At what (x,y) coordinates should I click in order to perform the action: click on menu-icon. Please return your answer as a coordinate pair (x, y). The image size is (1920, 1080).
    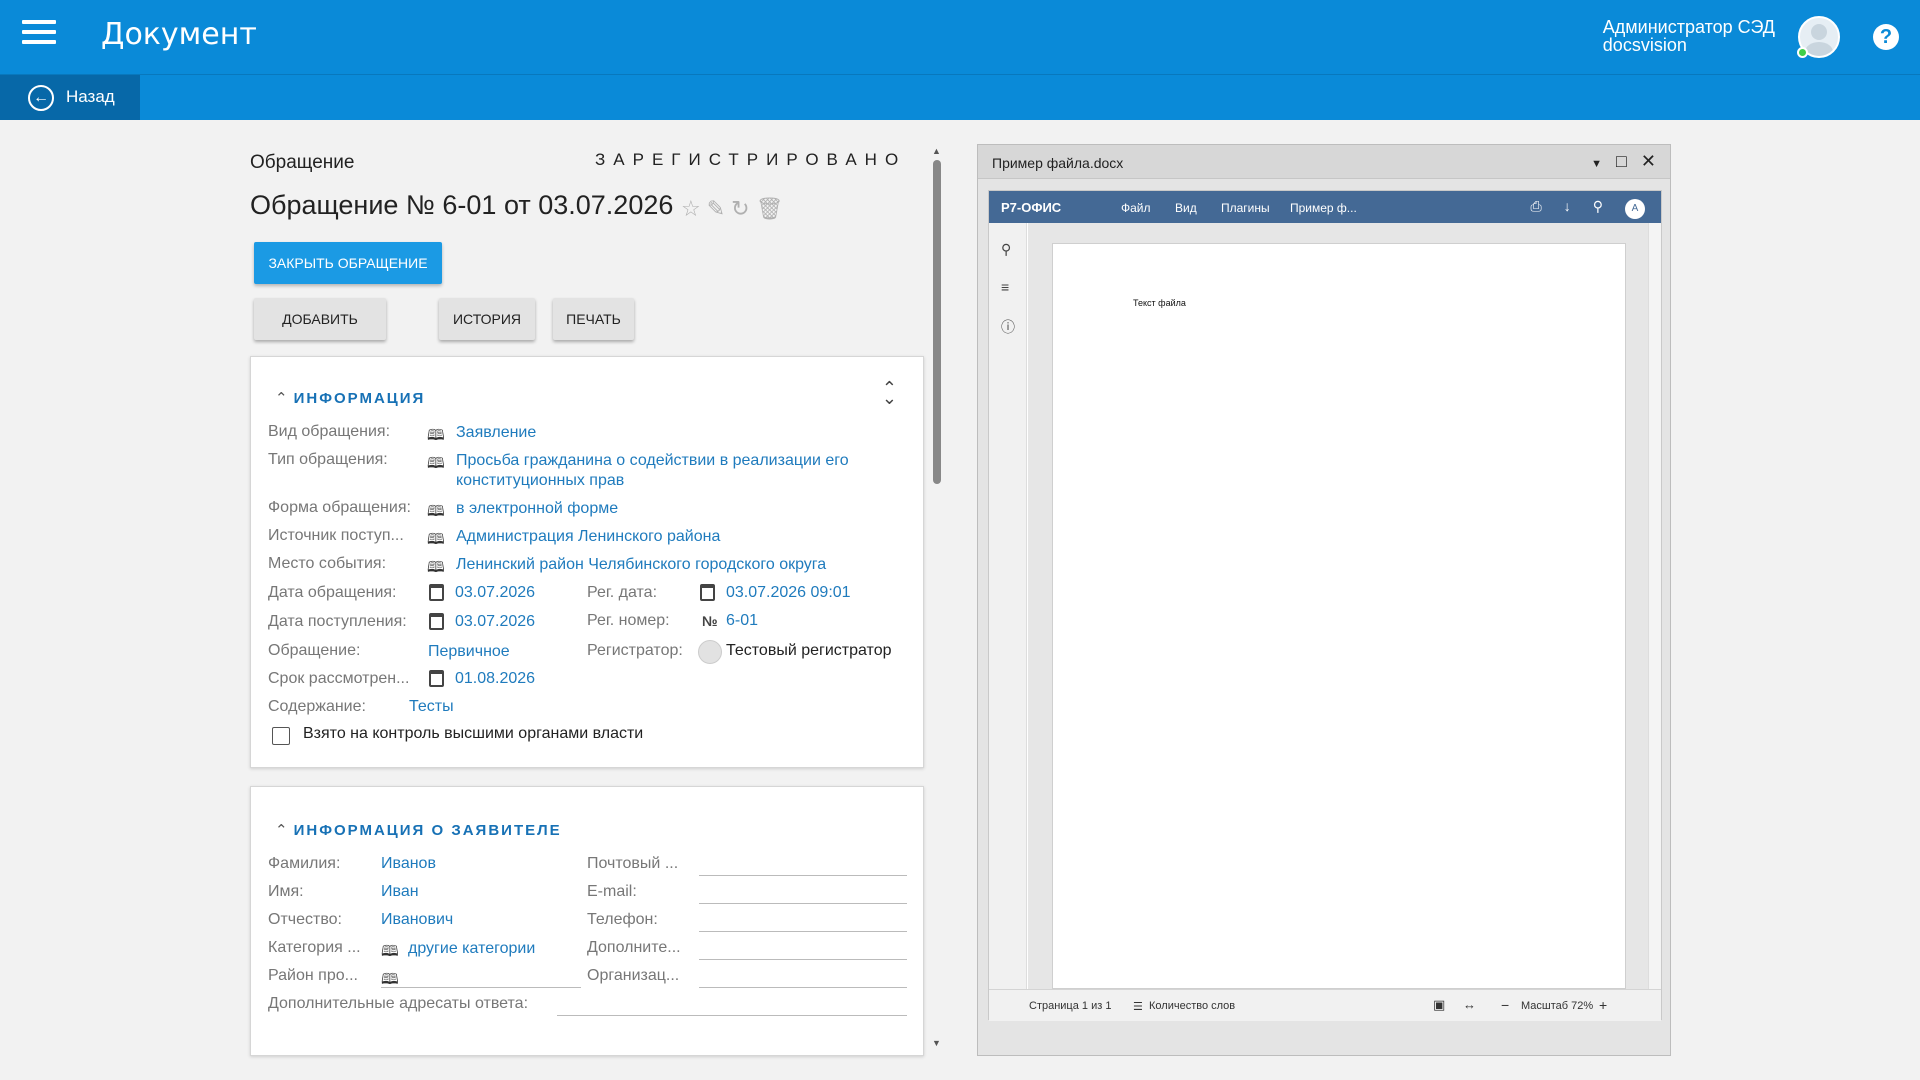
    Looking at the image, I should click on (39, 33).